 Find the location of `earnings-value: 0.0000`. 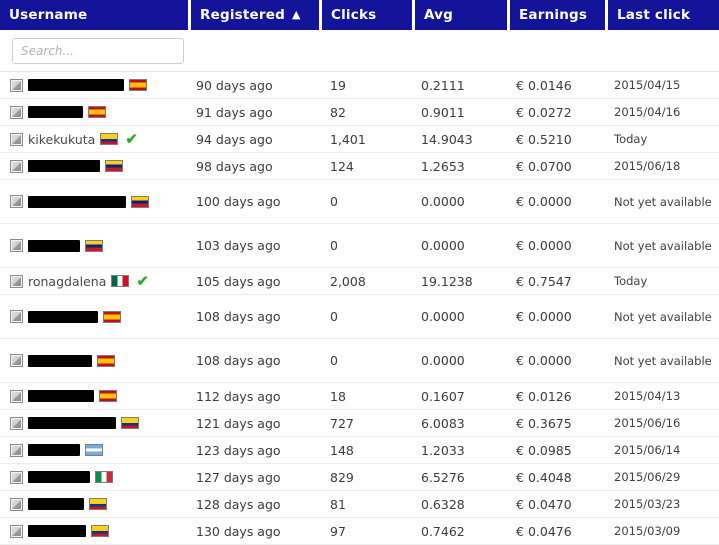

earnings-value: 0.0000 is located at coordinates (549, 360).